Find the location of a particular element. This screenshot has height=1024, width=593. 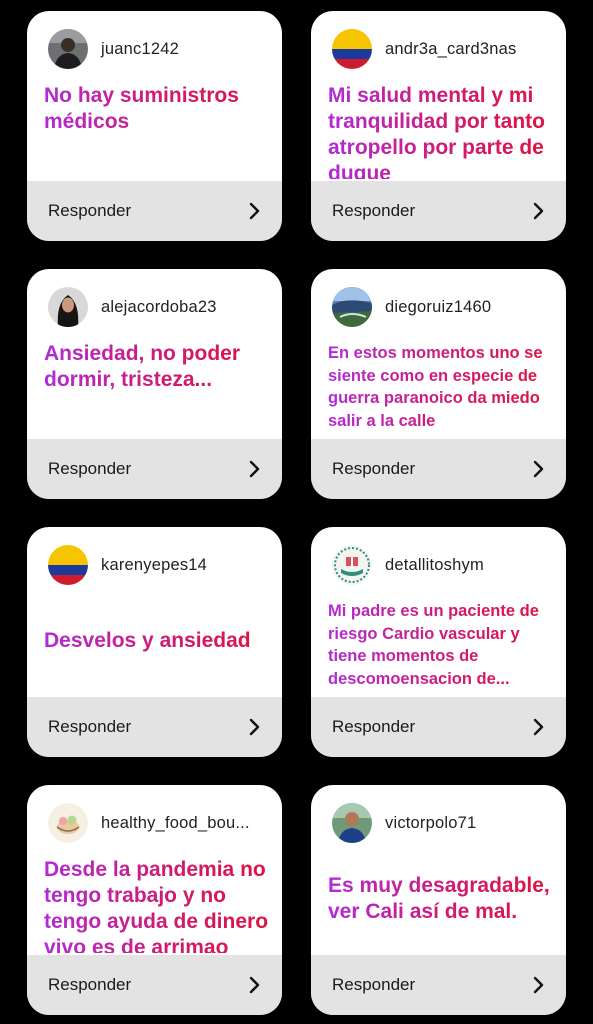

man-avatar-icon is located at coordinates (352, 823).